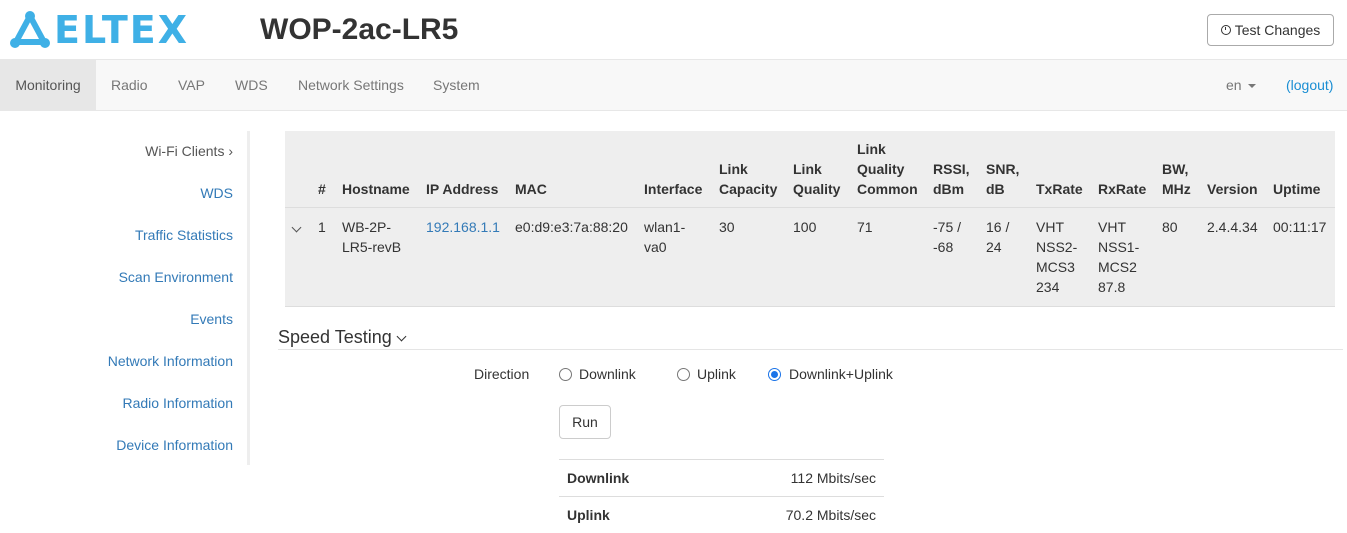 The width and height of the screenshot is (1347, 533). I want to click on header-link-quality-common: Link Quality Common, so click(887, 169).